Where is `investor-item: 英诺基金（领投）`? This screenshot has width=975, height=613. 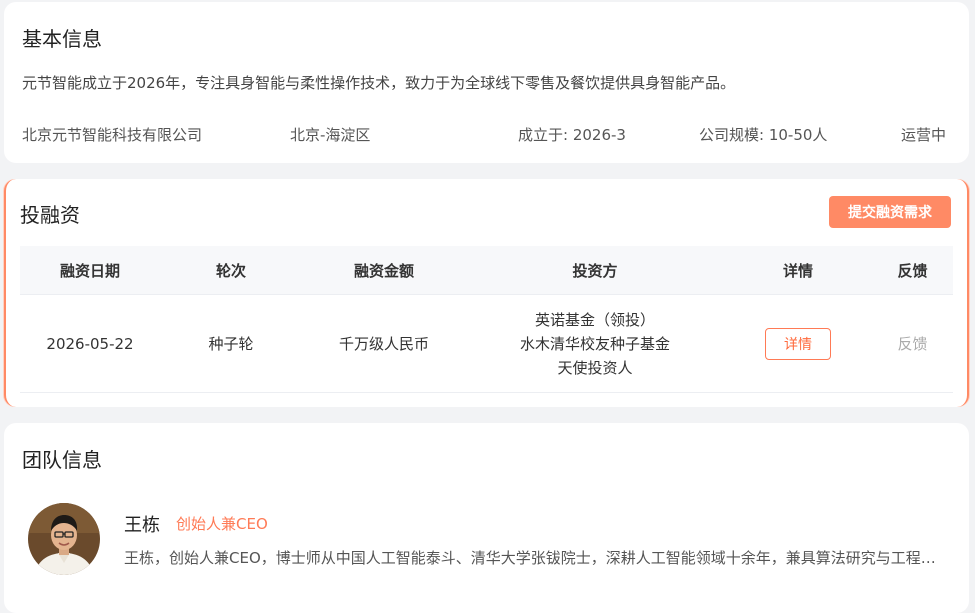 investor-item: 英诺基金（领投） is located at coordinates (595, 320).